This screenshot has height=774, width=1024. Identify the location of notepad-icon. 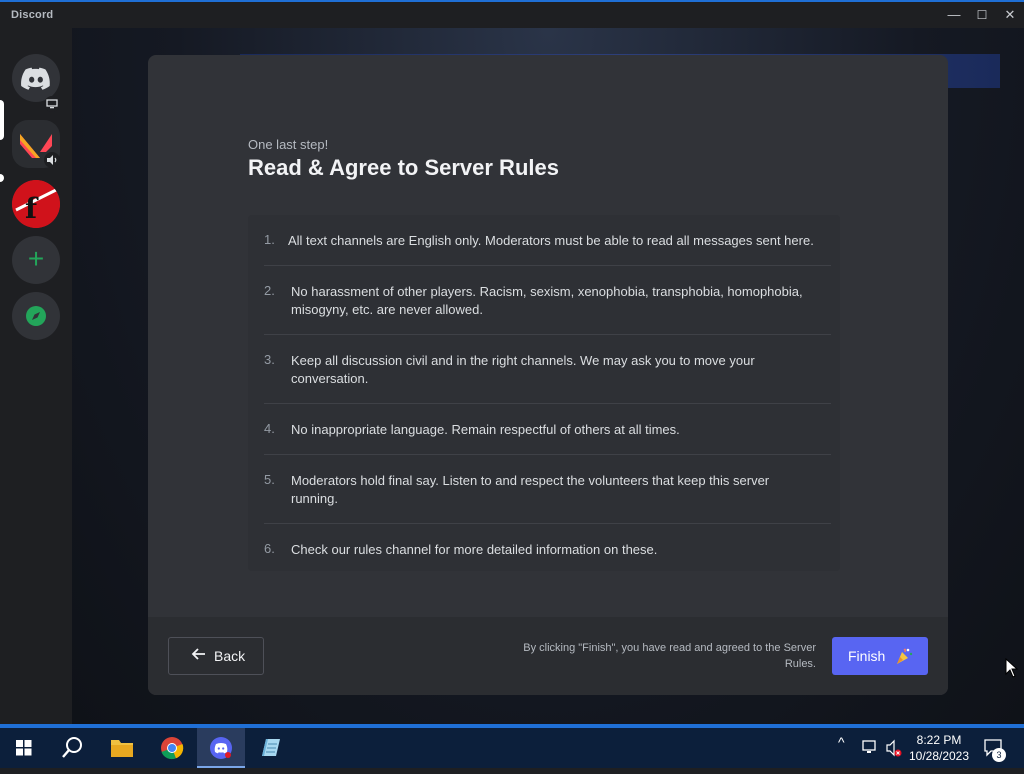
(271, 747).